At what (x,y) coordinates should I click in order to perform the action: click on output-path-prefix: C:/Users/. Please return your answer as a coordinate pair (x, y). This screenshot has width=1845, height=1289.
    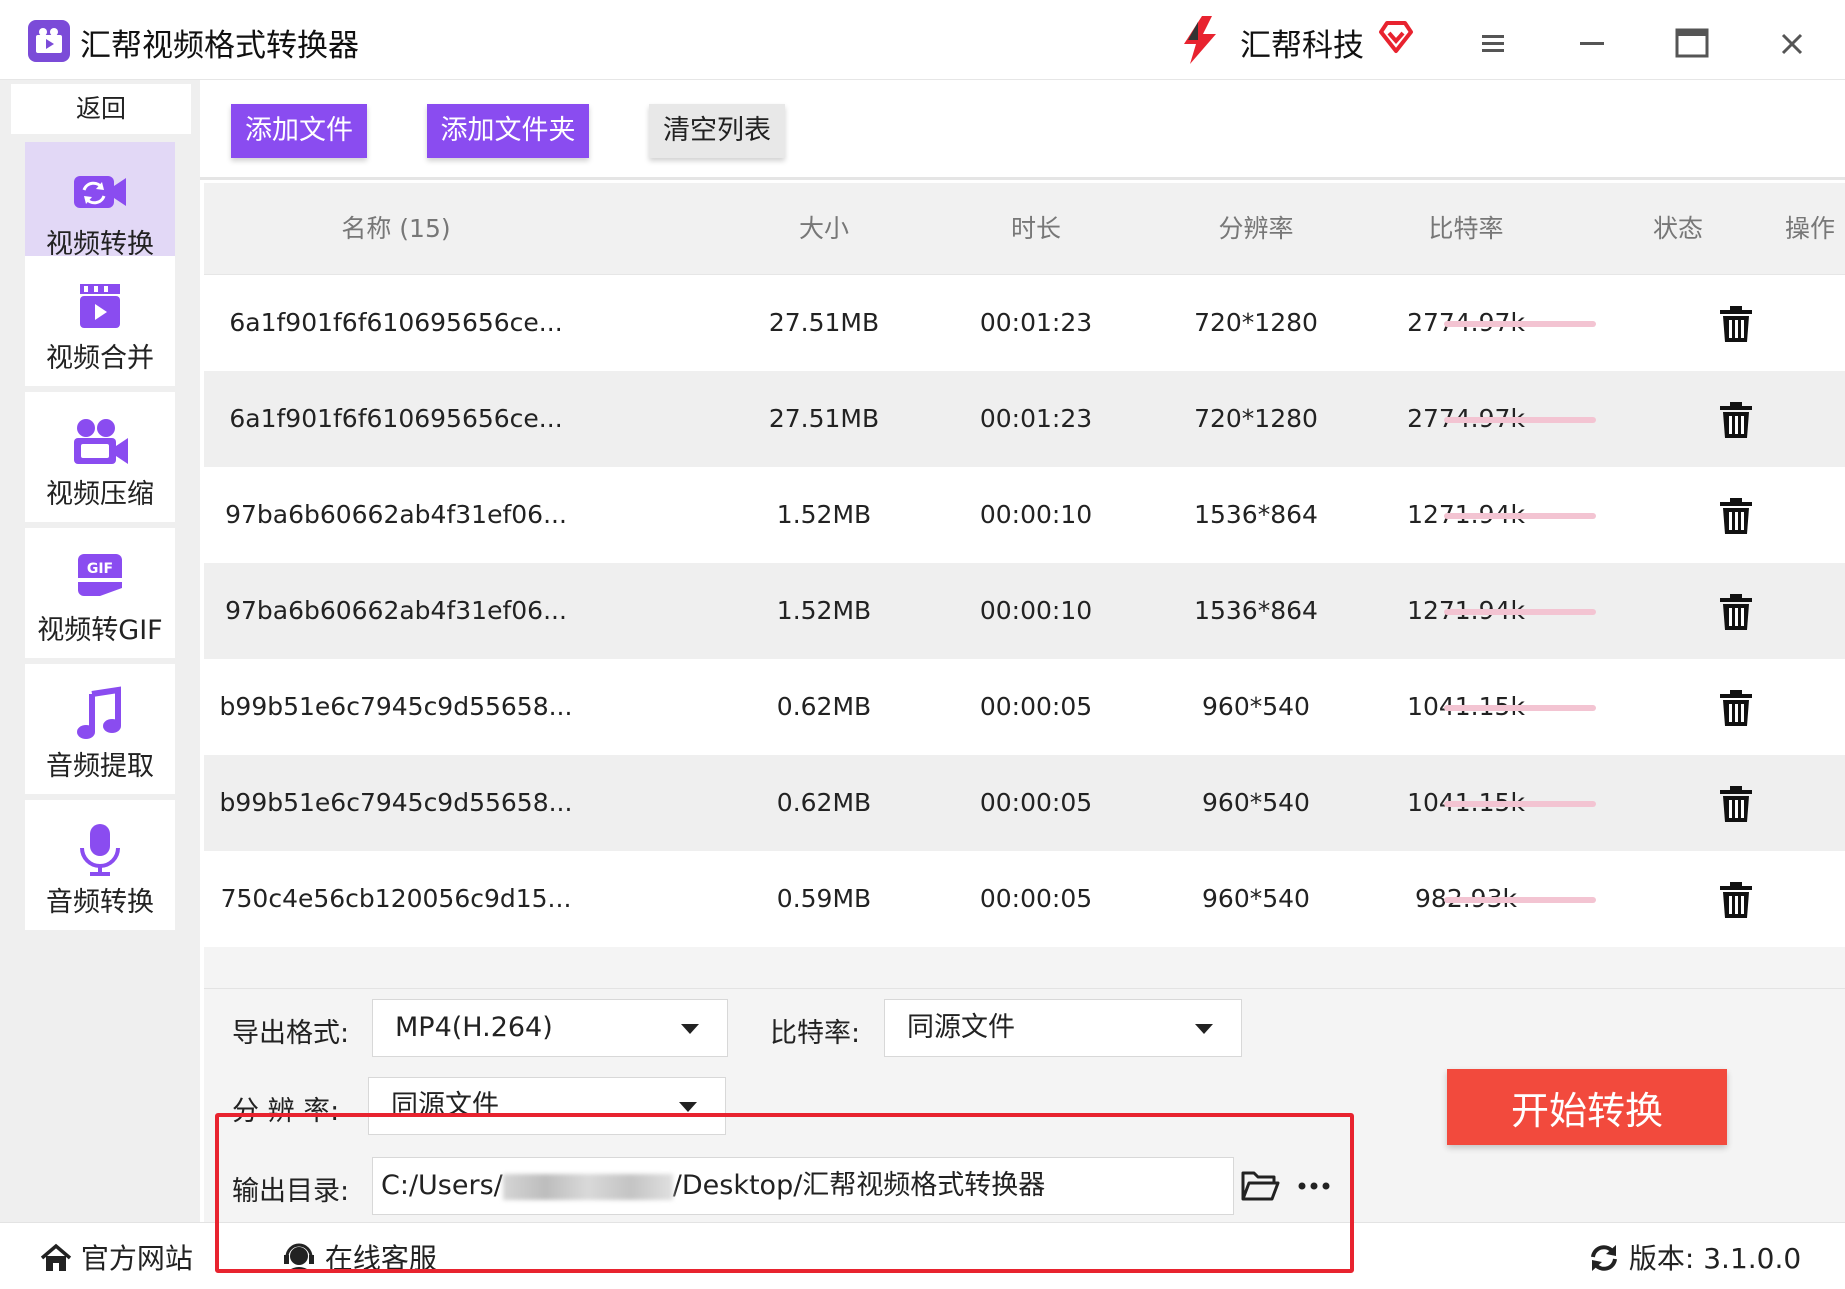
    Looking at the image, I should click on (442, 1185).